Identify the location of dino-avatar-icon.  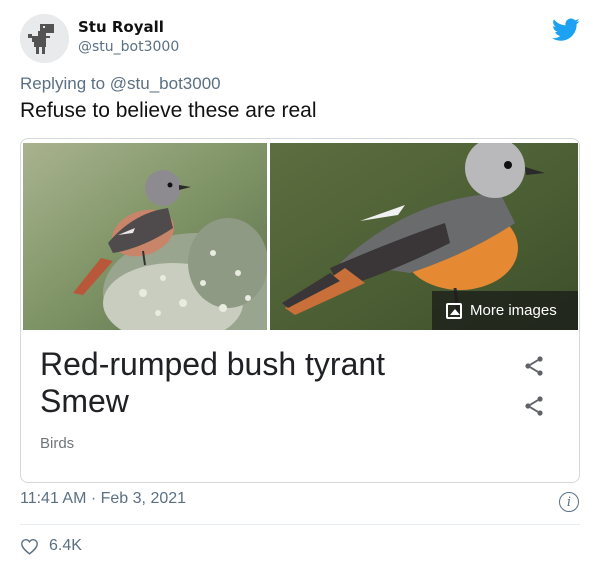
(44, 38).